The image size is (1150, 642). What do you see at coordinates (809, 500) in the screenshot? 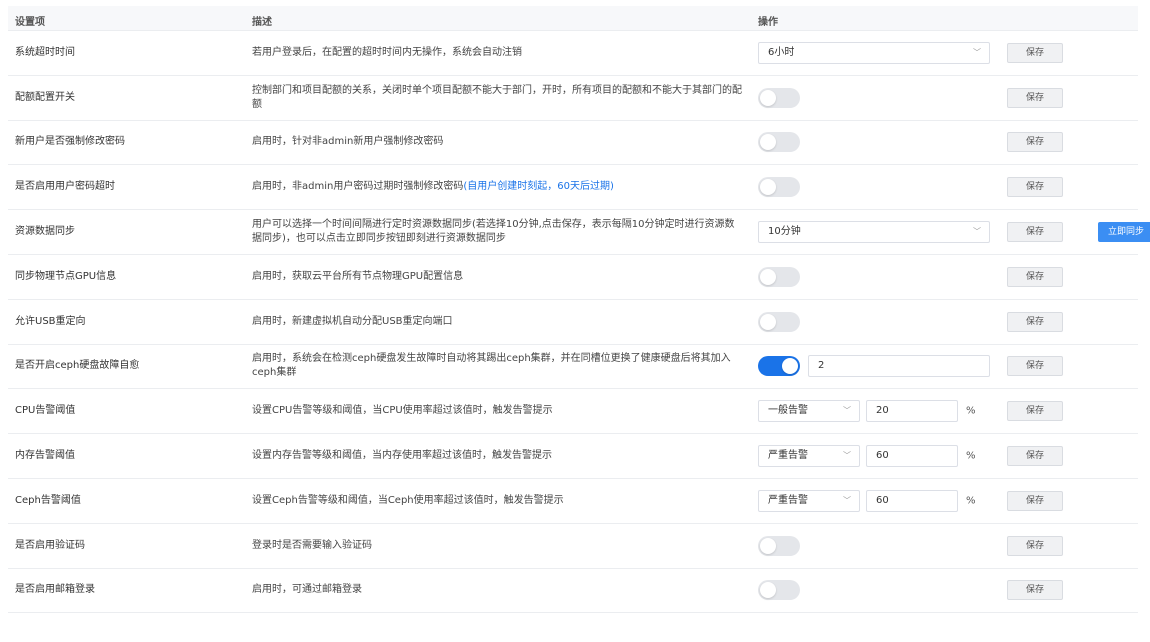
I see `ceph-level-select: 严重告警 ﹀` at bounding box center [809, 500].